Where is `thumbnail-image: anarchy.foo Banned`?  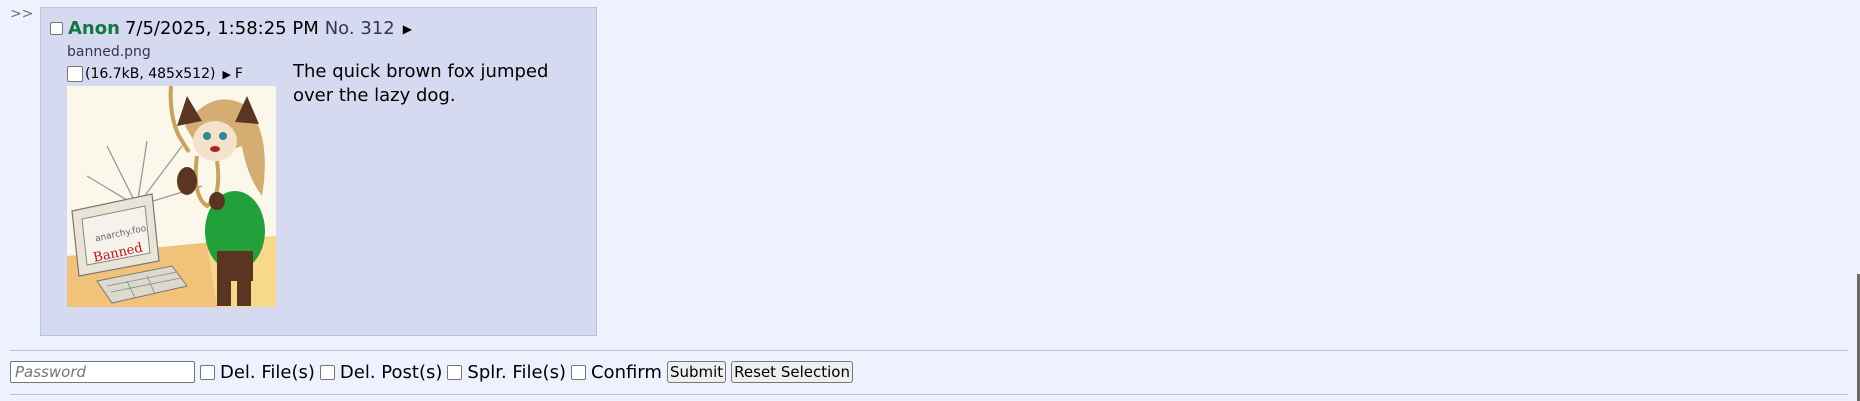
thumbnail-image: anarchy.foo Banned is located at coordinates (171, 196).